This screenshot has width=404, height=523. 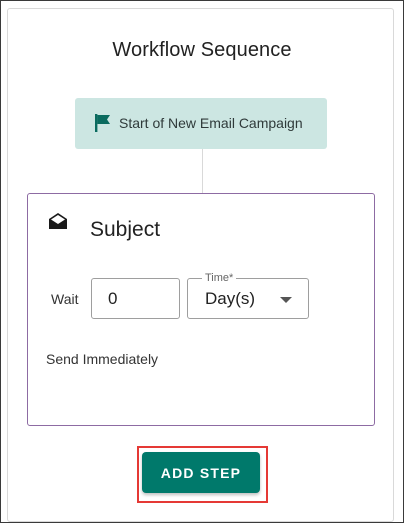 I want to click on time-select: Time* Day(s), so click(x=248, y=295).